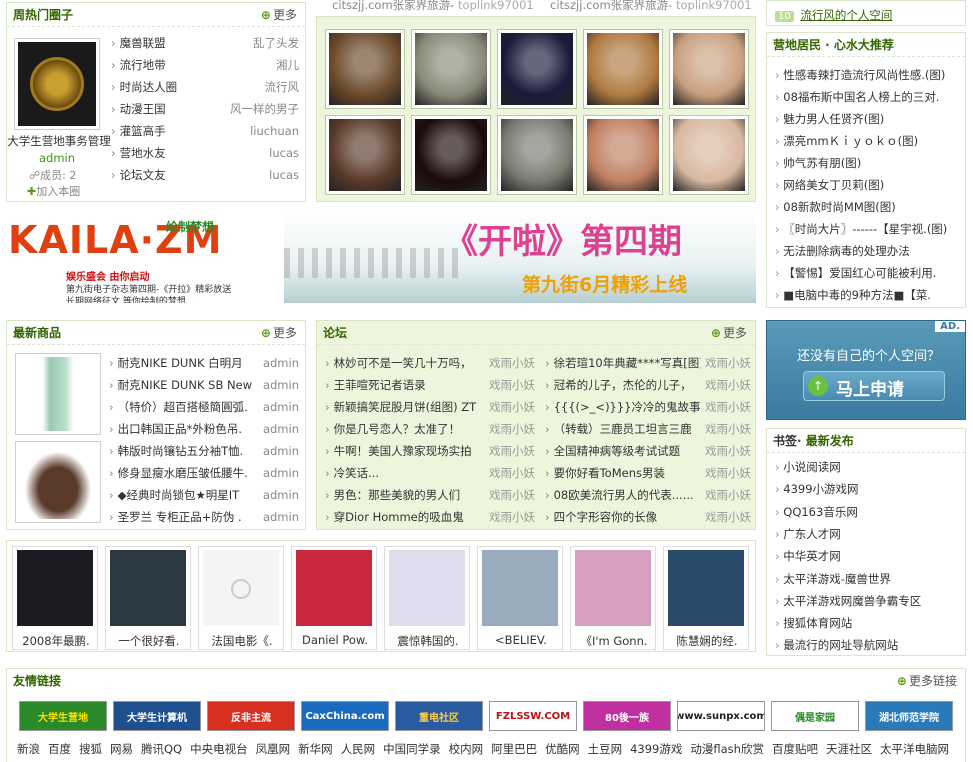  I want to click on bookmark-item: › 太平洋游戏网魔兽争霸专区, so click(867, 601).